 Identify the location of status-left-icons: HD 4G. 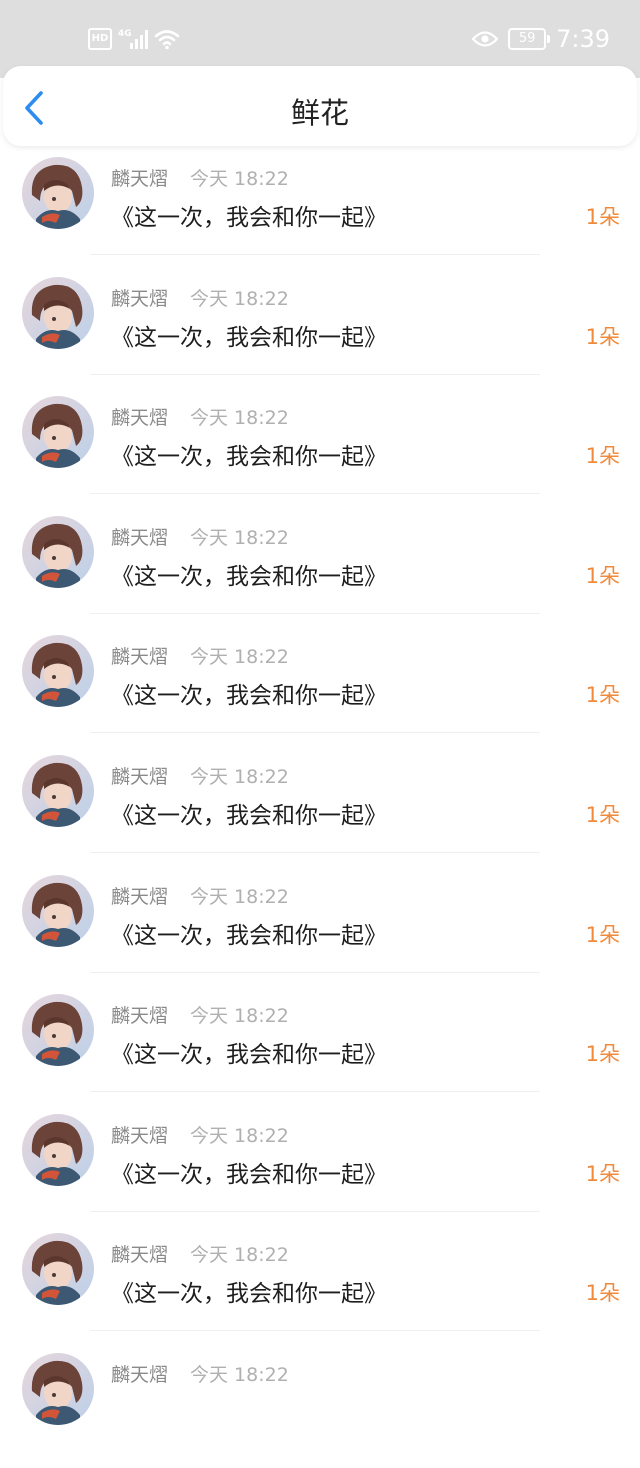
(134, 39).